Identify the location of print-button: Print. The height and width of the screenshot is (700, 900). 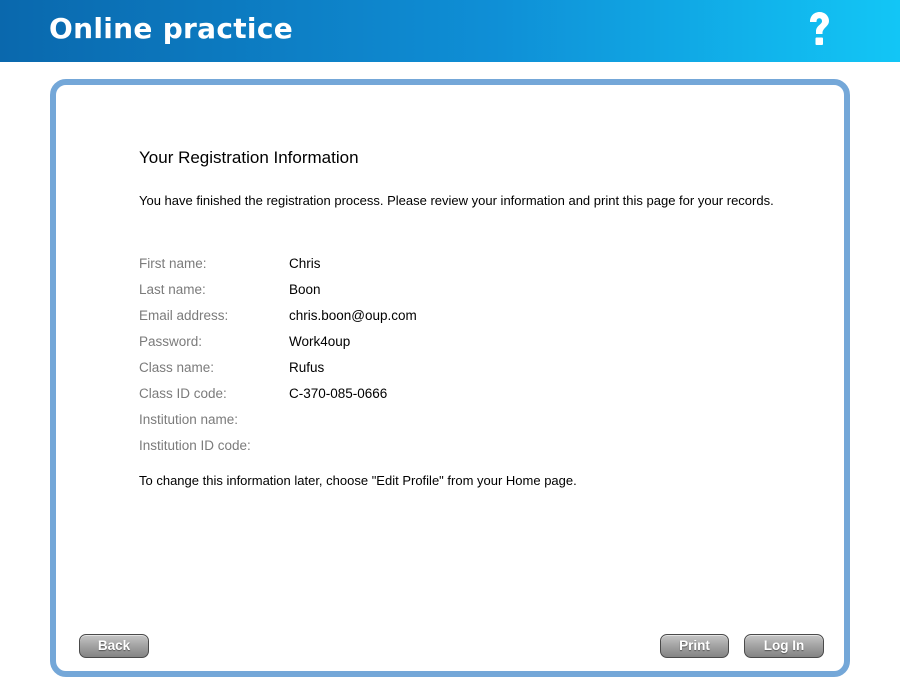
(694, 646).